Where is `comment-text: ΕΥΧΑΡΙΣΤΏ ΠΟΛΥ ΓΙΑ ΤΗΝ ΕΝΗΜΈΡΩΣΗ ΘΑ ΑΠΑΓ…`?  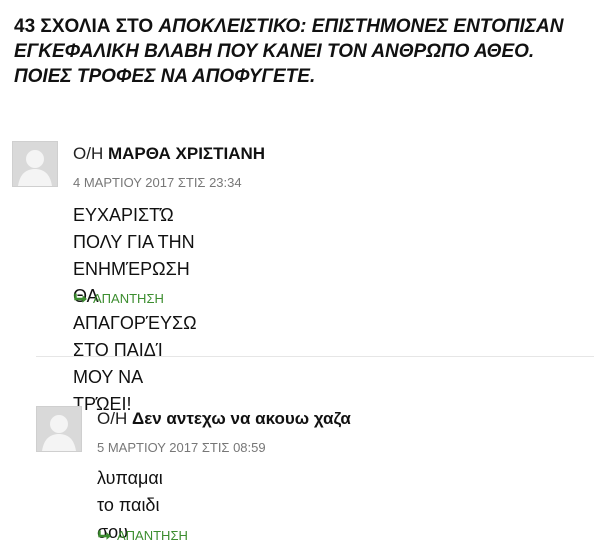 comment-text: ΕΥΧΑΡΙΣΤΏ ΠΟΛΥ ΓΙΑ ΤΗΝ ΕΝΗΜΈΡΩΣΗ ΘΑ ΑΠΑΓ… is located at coordinates (135, 310).